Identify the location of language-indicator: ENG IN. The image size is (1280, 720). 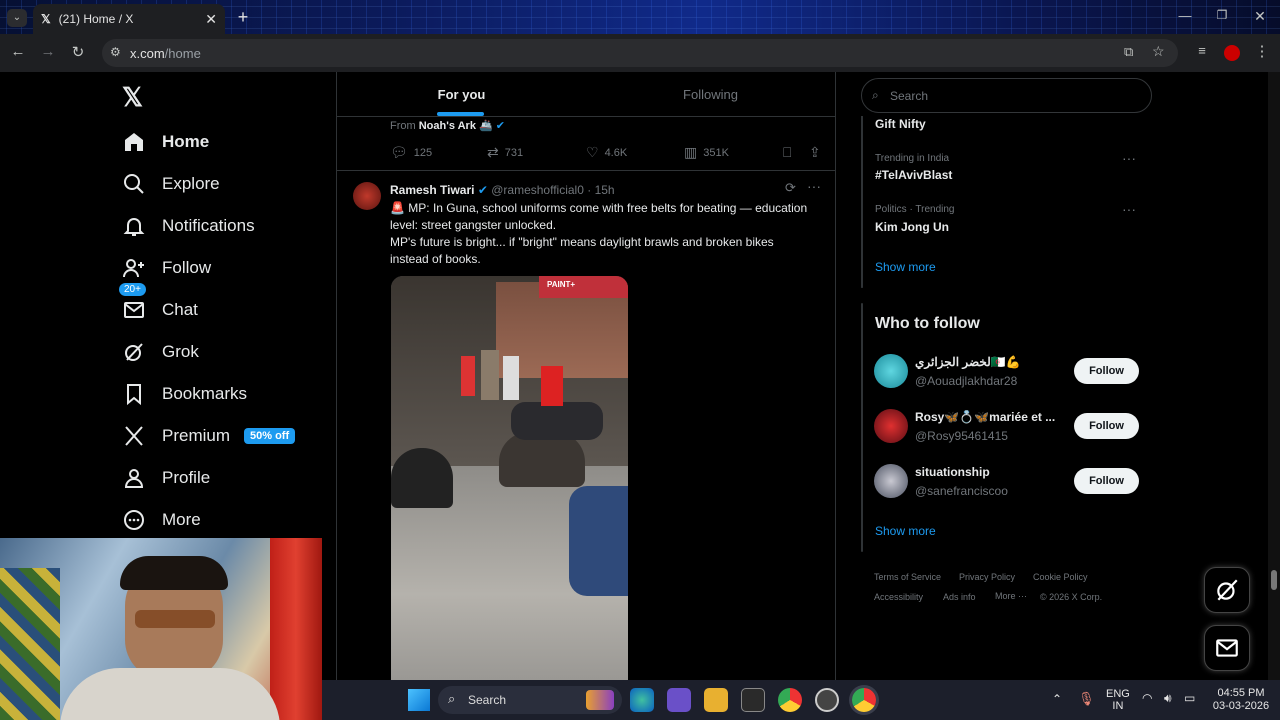
(1118, 700).